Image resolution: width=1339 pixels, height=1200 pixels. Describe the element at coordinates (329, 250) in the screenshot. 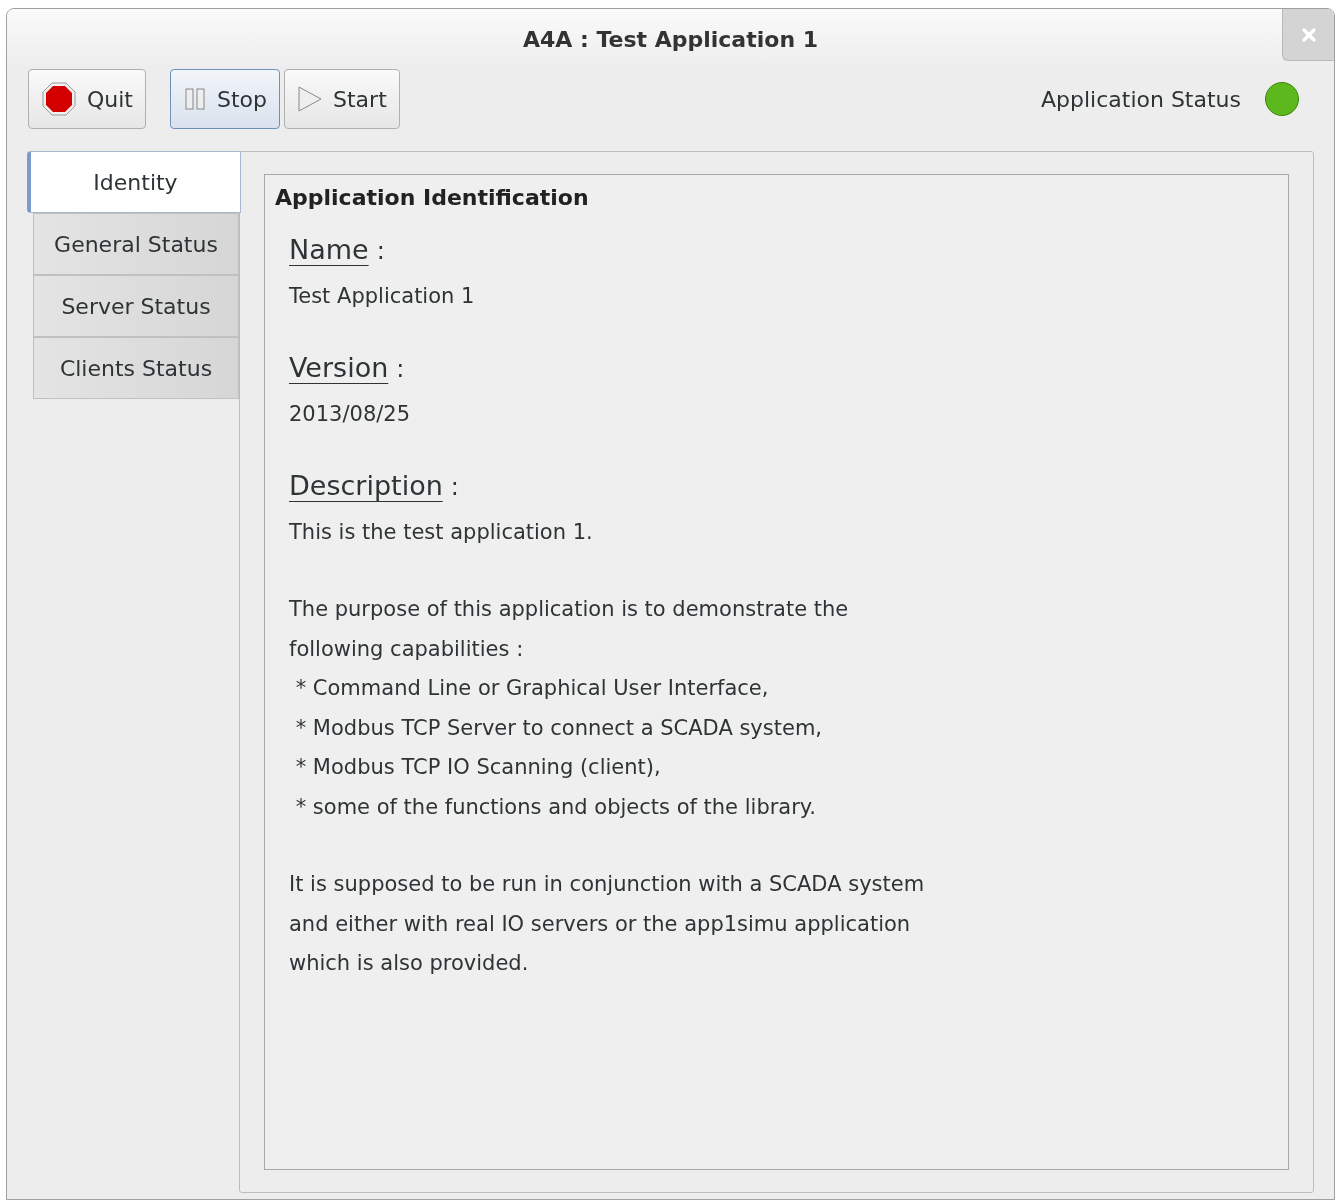

I see `field-label: Name` at that location.